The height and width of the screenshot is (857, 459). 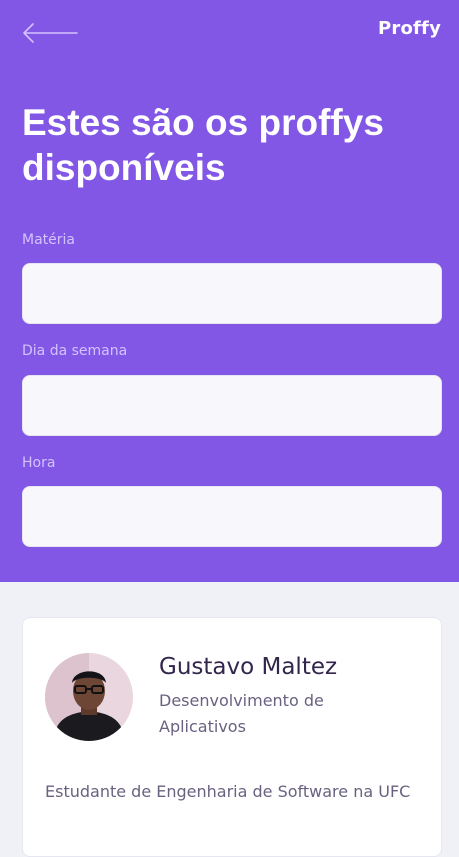 What do you see at coordinates (232, 516) in the screenshot?
I see `time-input` at bounding box center [232, 516].